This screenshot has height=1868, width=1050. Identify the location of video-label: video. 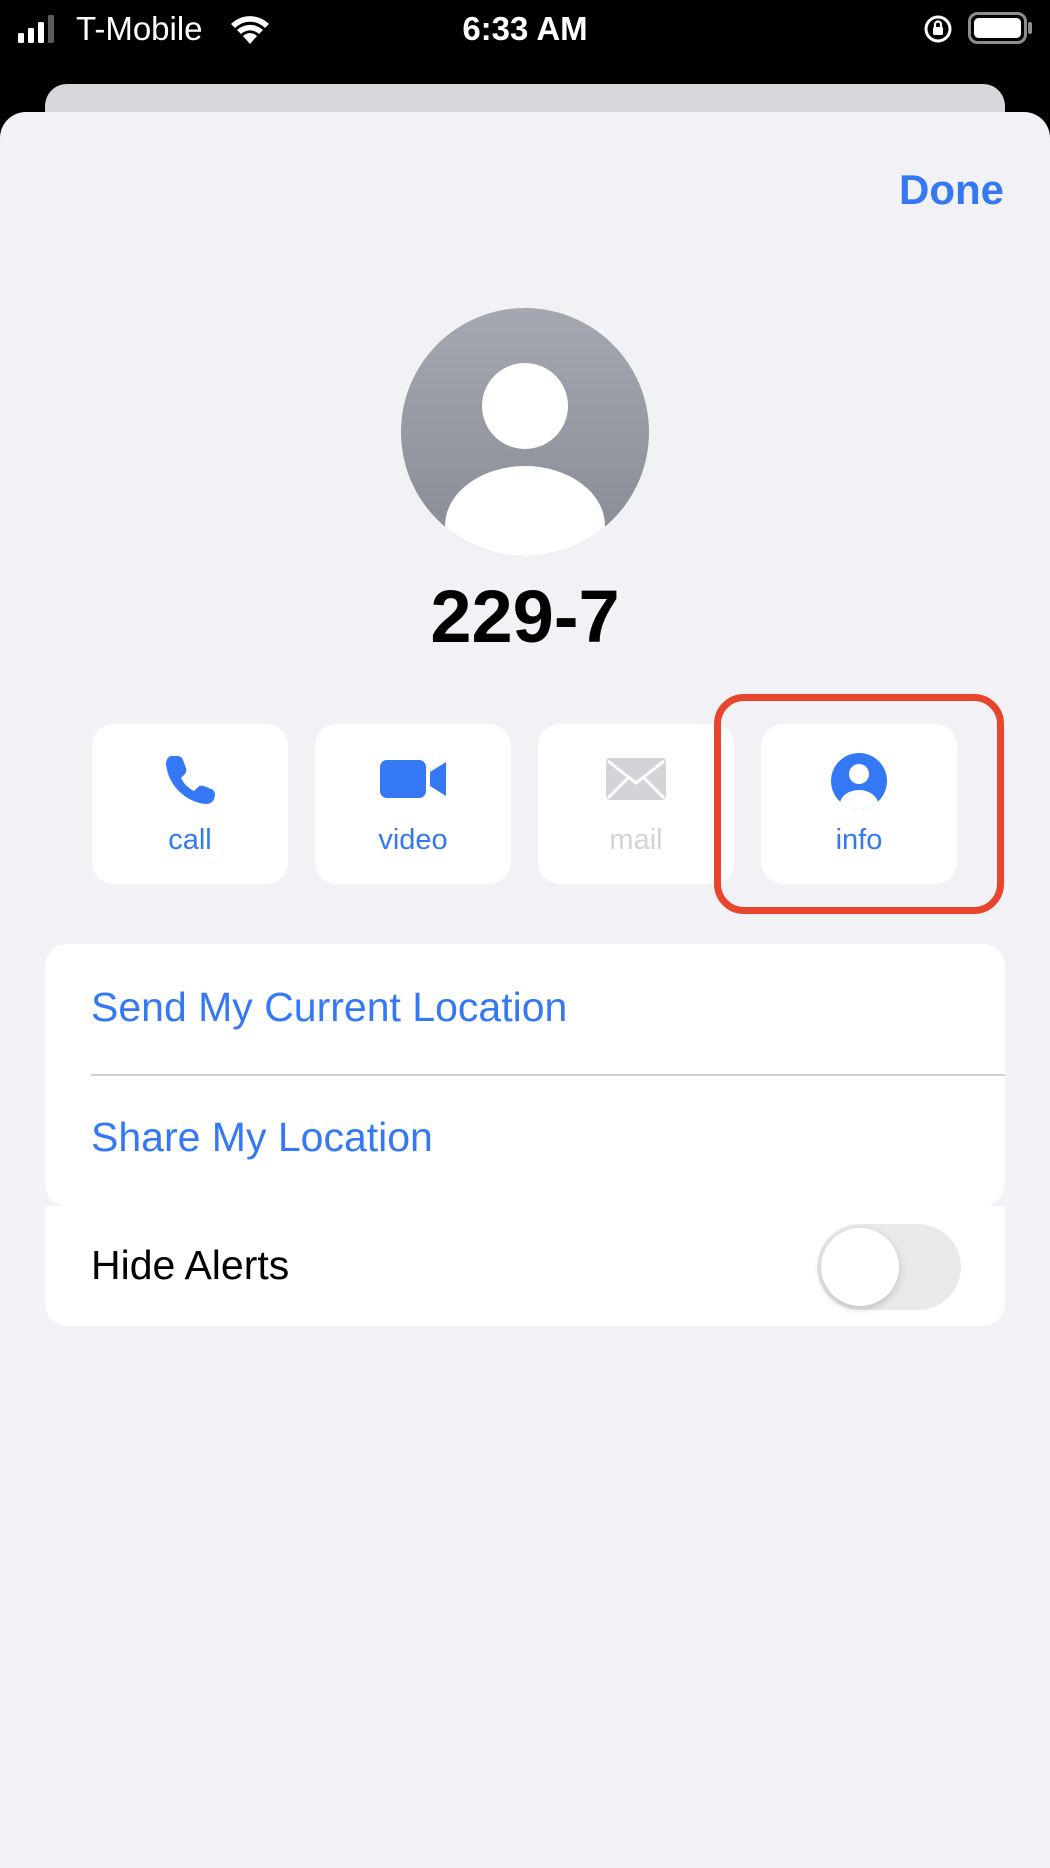
(413, 840).